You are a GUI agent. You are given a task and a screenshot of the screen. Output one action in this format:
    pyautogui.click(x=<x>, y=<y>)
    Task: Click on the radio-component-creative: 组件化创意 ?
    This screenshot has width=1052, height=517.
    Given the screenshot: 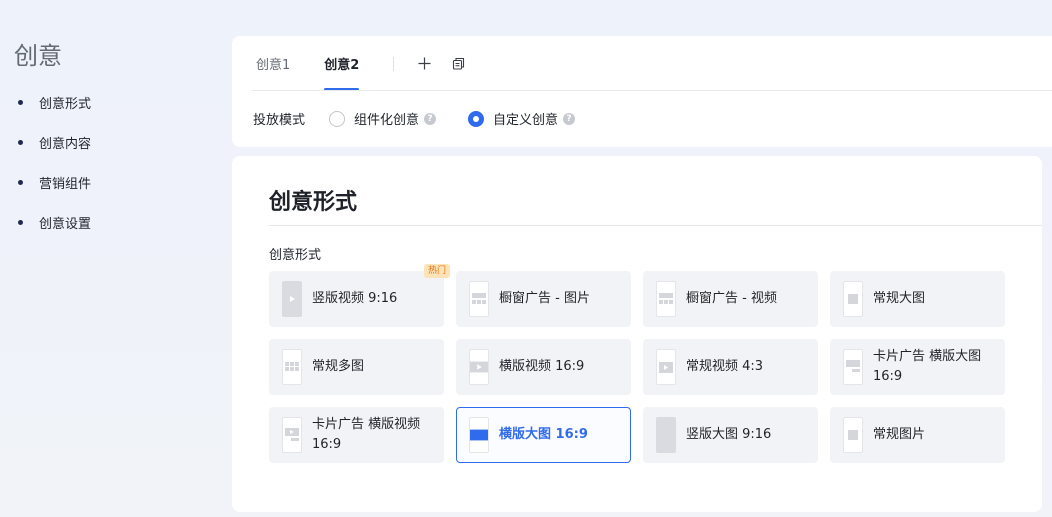 What is the action you would take?
    pyautogui.click(x=383, y=118)
    